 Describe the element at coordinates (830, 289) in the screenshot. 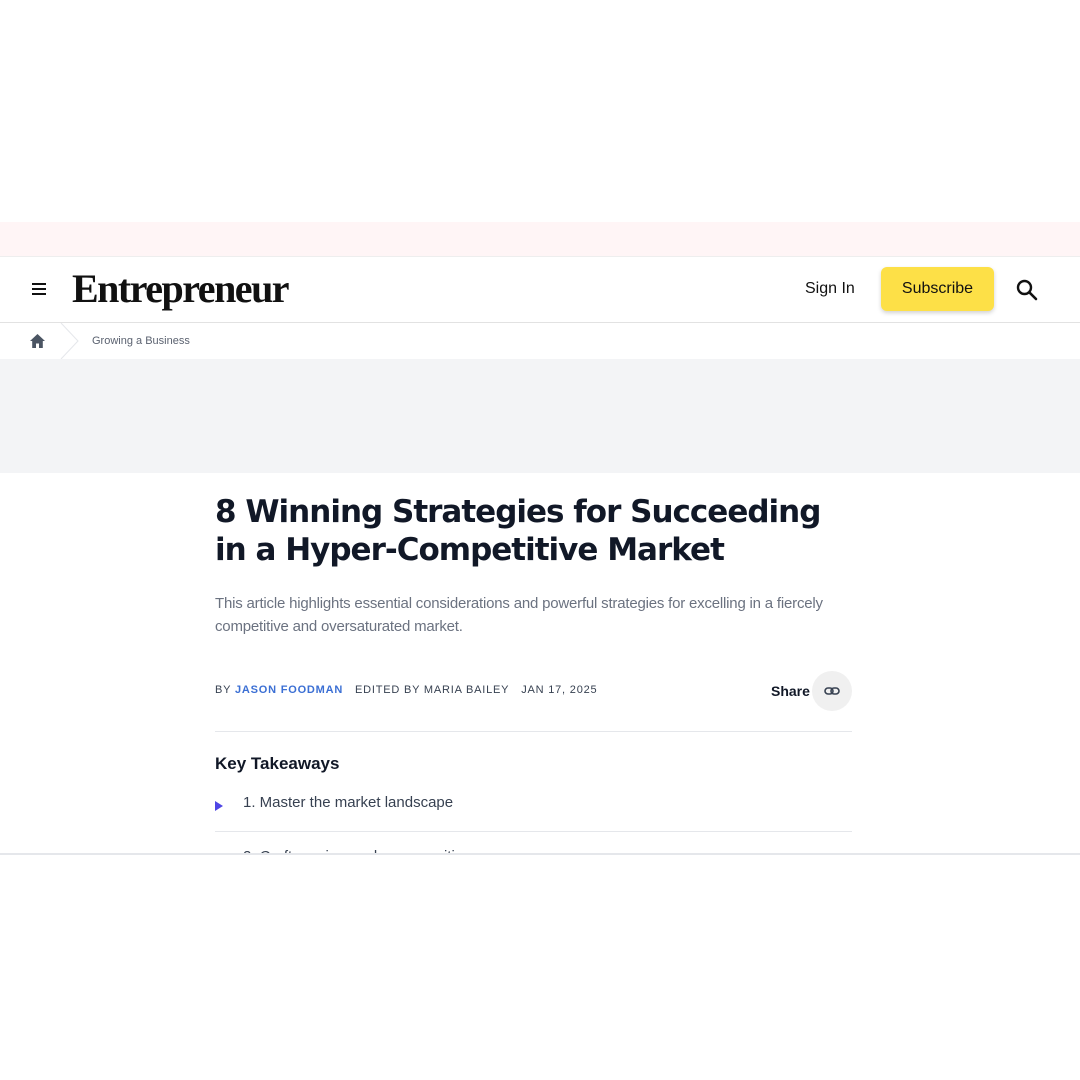

I see `sign-in-link: Sign In` at that location.